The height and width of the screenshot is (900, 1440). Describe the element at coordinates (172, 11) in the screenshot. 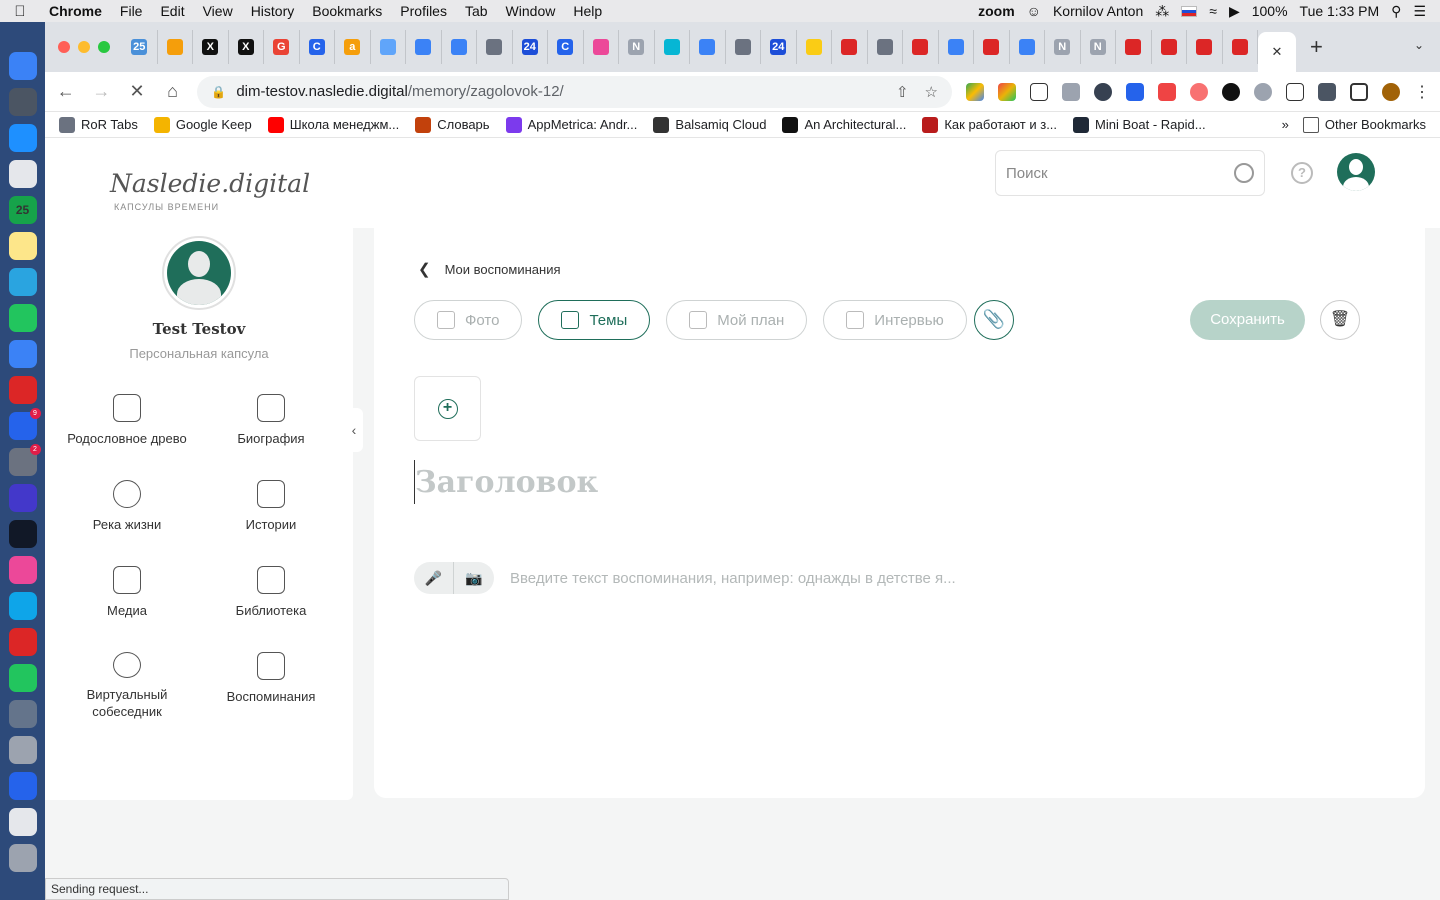

I see `menu-edit: Edit` at that location.